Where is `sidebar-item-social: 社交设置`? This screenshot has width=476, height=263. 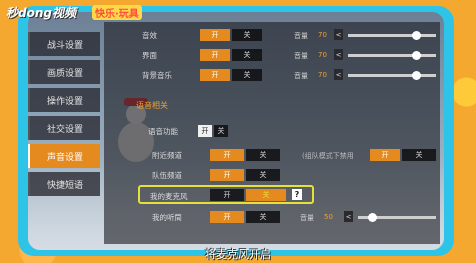 sidebar-item-social: 社交设置 is located at coordinates (64, 128).